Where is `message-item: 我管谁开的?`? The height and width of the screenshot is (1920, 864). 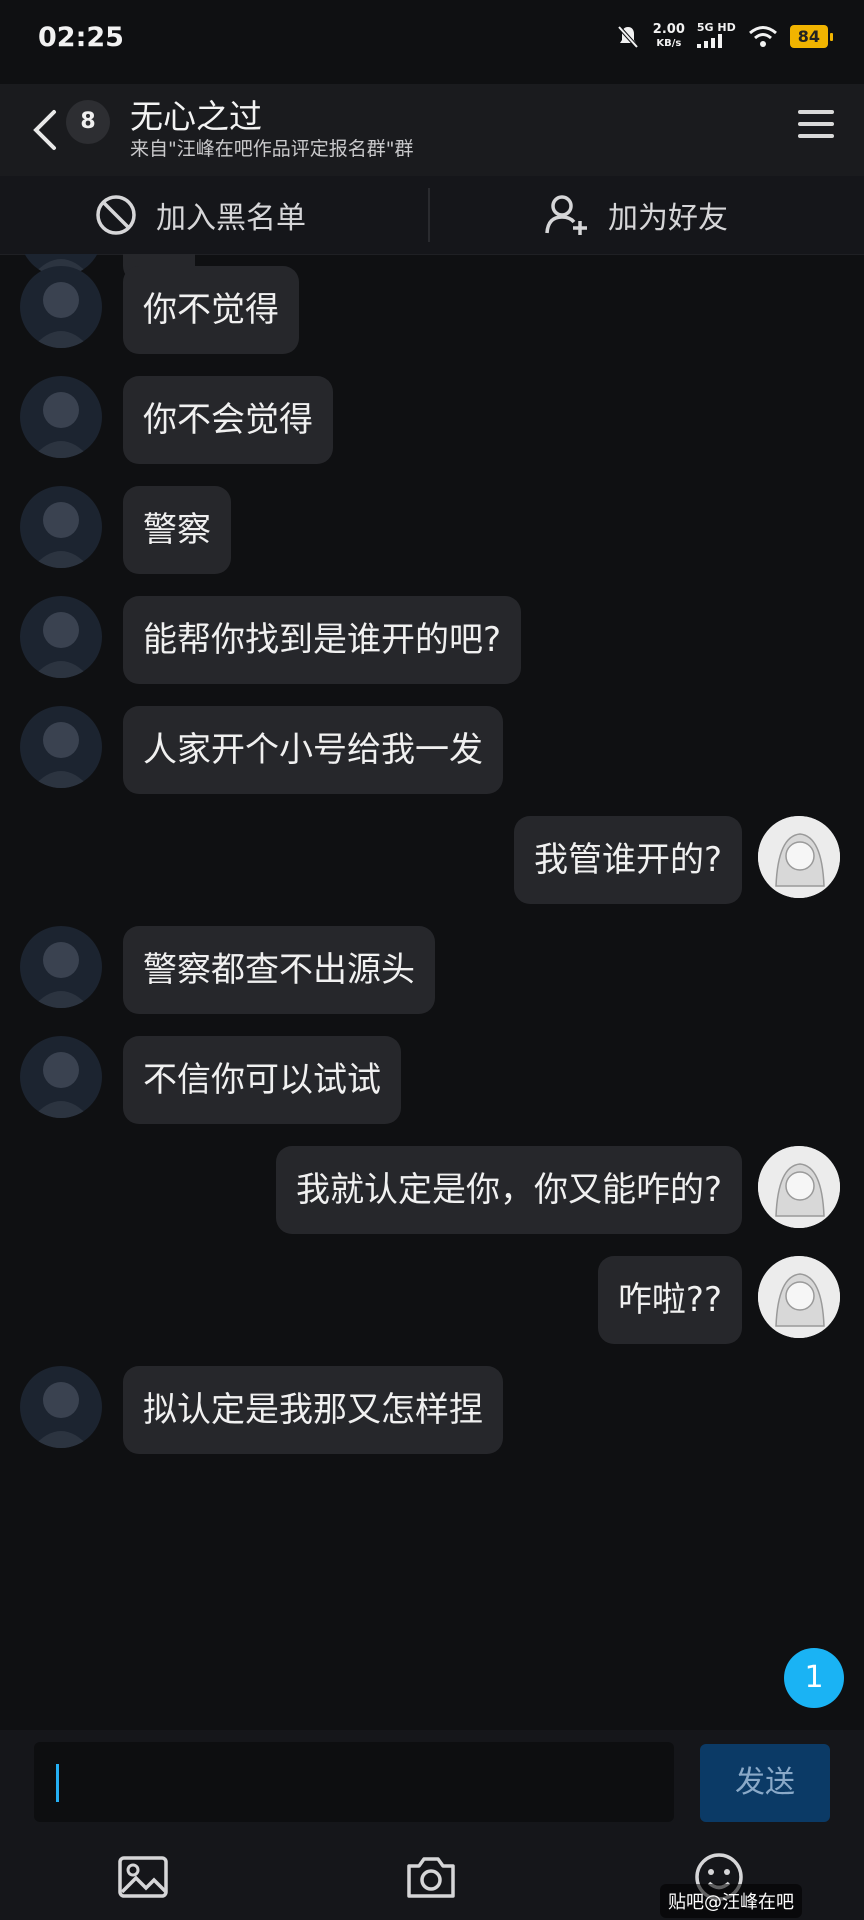
message-item: 我管谁开的? is located at coordinates (432, 866).